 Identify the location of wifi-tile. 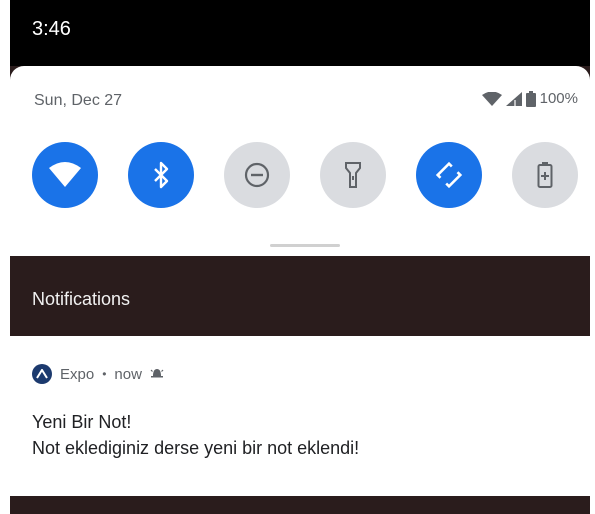
(65, 175).